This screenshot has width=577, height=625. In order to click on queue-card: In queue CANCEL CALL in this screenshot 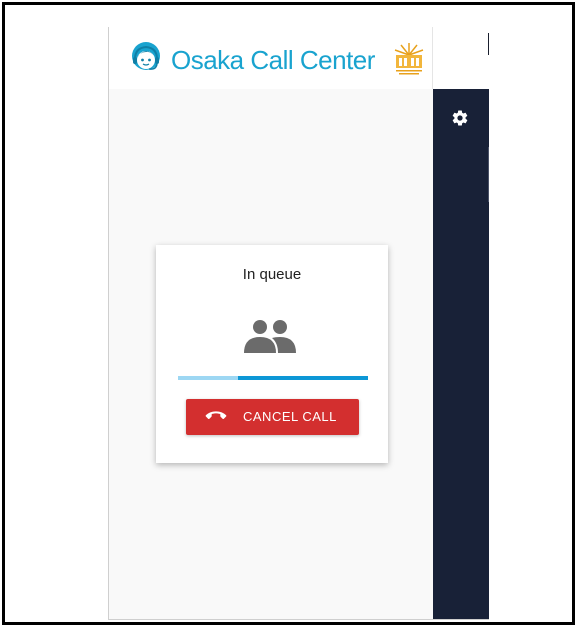, I will do `click(272, 354)`.